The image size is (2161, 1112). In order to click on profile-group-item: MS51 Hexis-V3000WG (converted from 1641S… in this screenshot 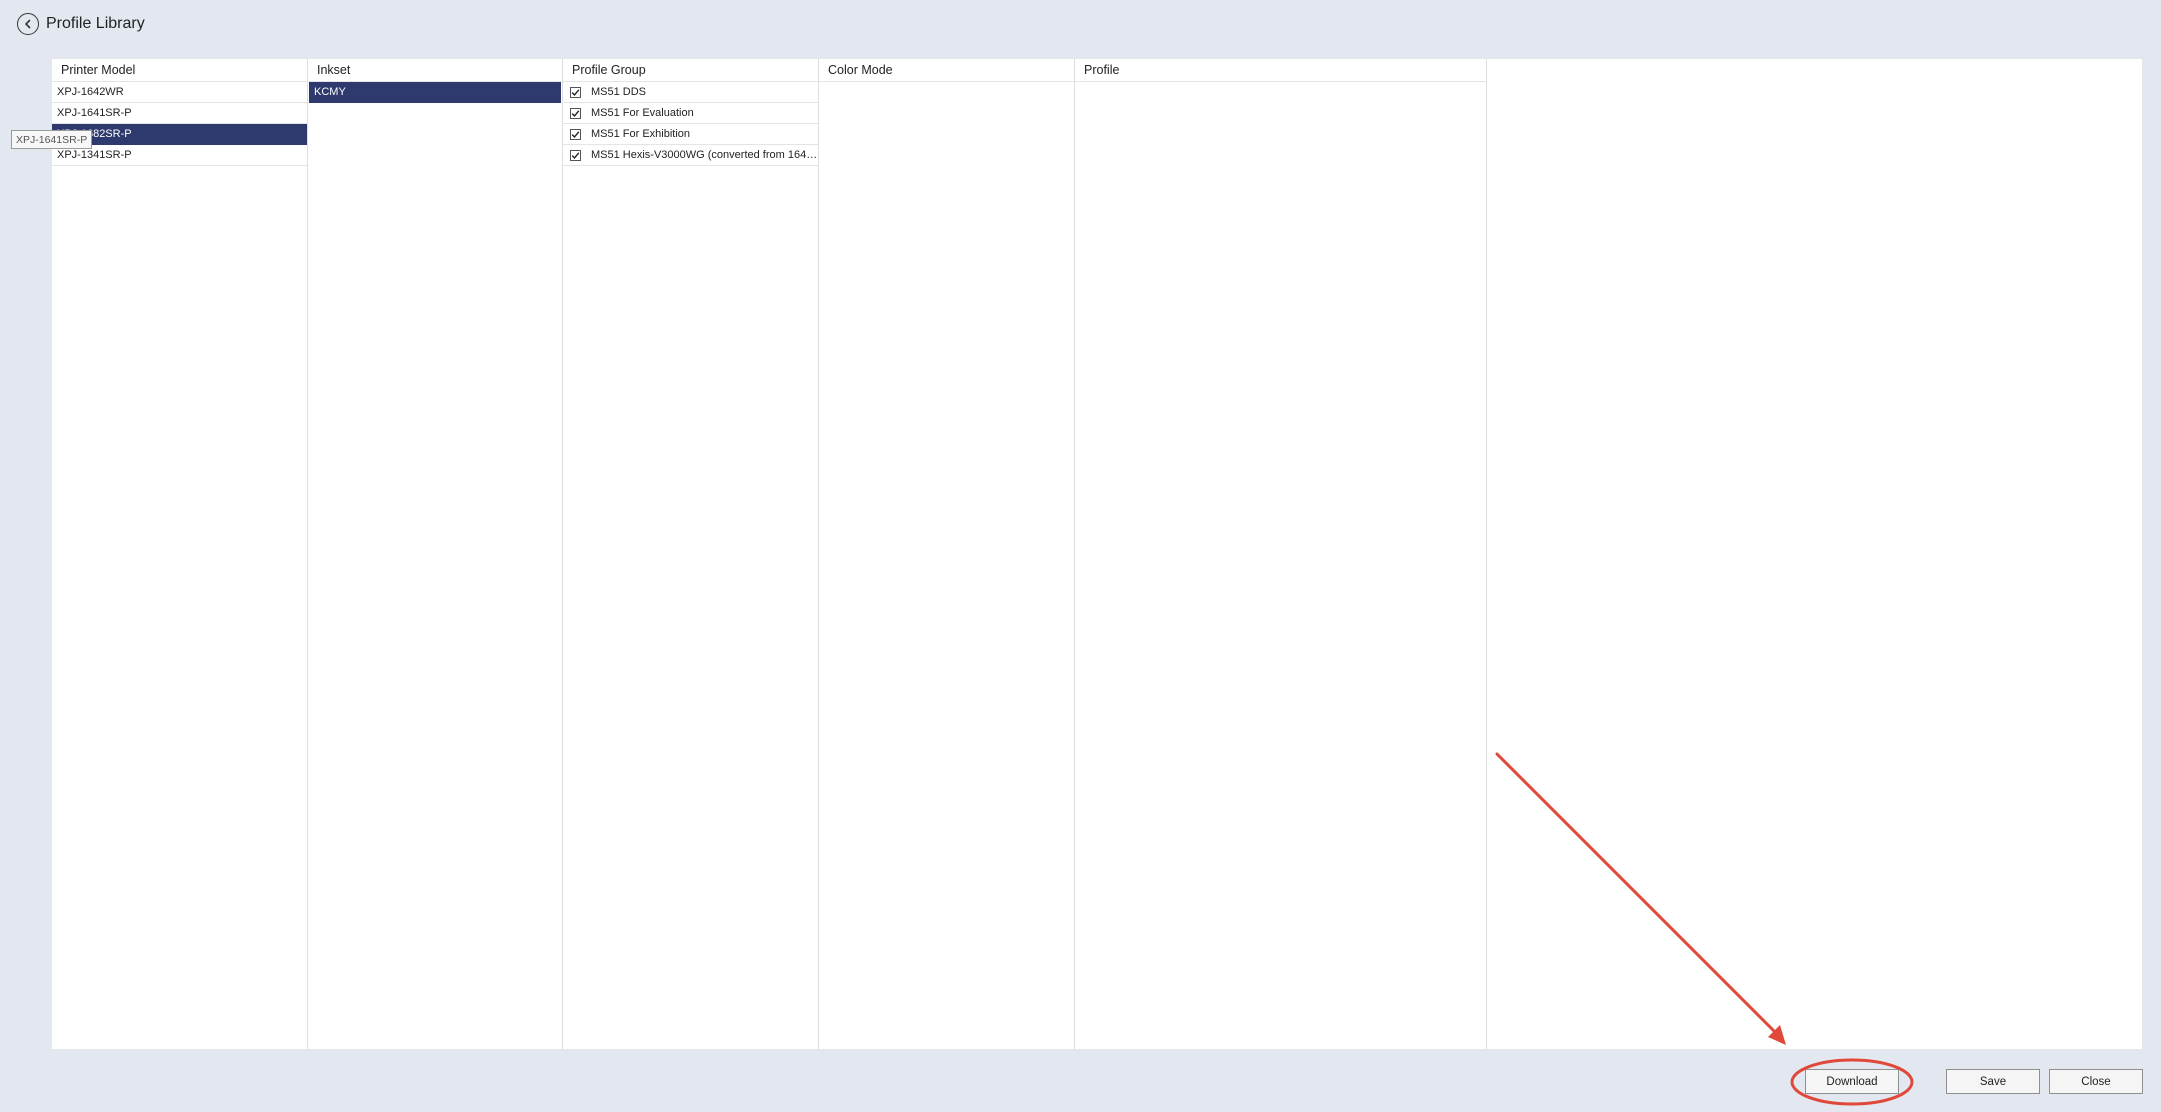, I will do `click(690, 155)`.